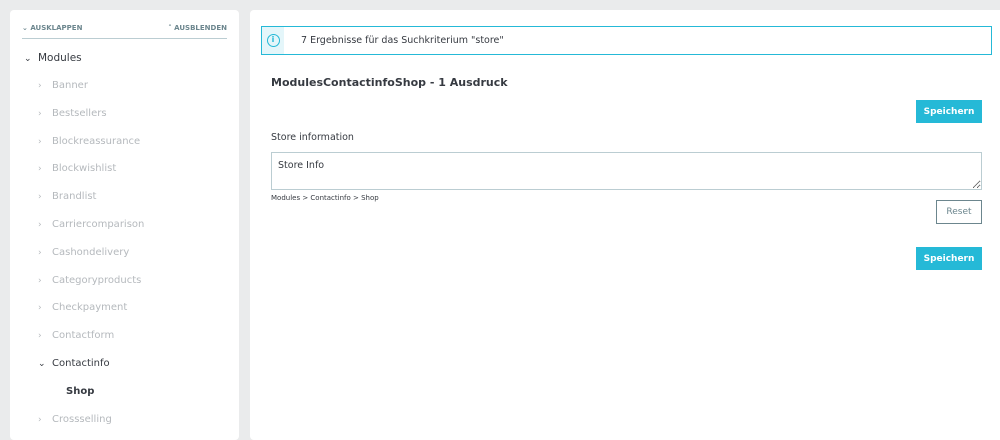 This screenshot has width=1000, height=440. Describe the element at coordinates (90, 308) in the screenshot. I see `tree-label: Checkpayment` at that location.